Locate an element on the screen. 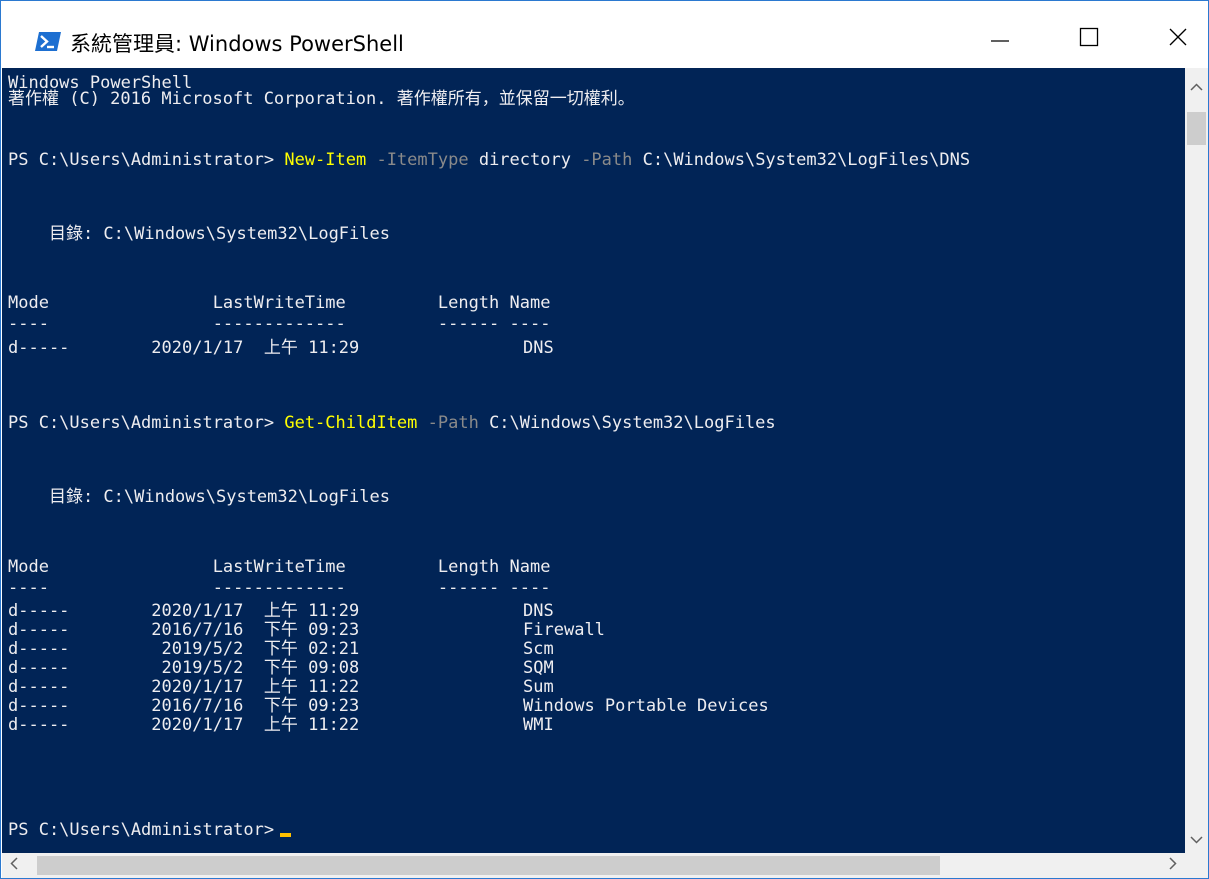 The width and height of the screenshot is (1209, 879). scroll-left-button is located at coordinates (14, 866).